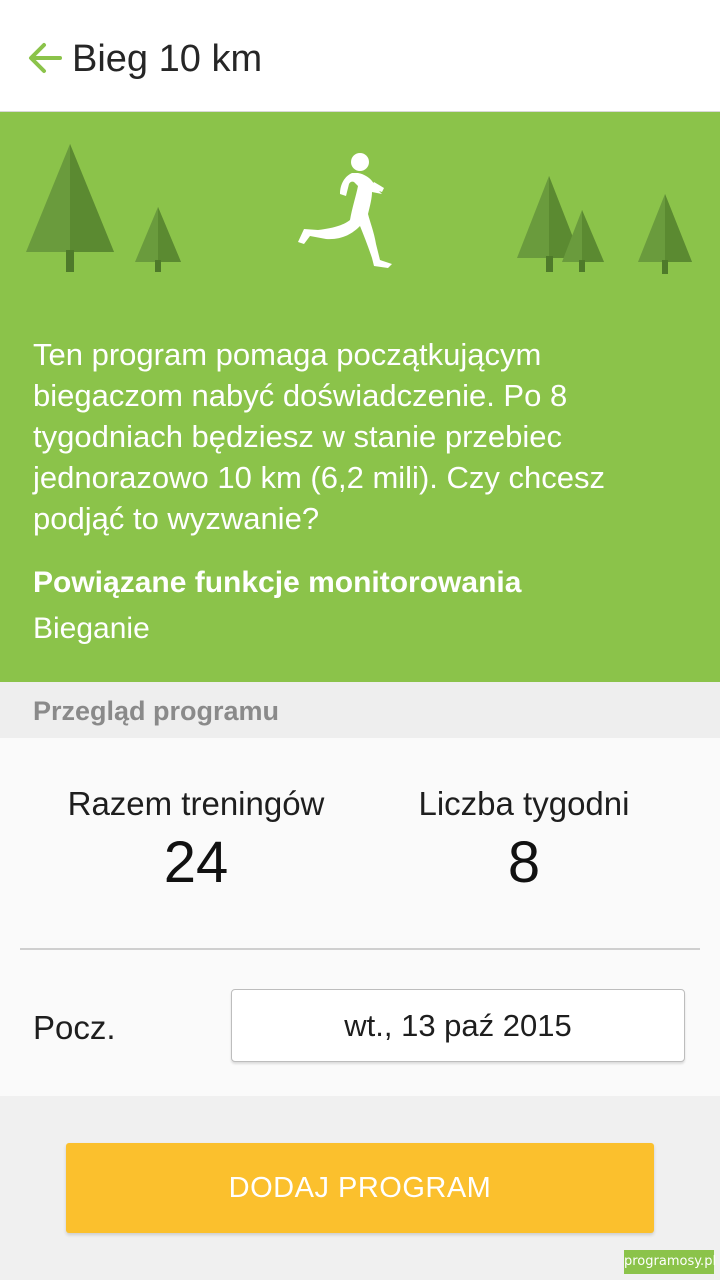  What do you see at coordinates (45, 58) in the screenshot?
I see `arrow-left-icon` at bounding box center [45, 58].